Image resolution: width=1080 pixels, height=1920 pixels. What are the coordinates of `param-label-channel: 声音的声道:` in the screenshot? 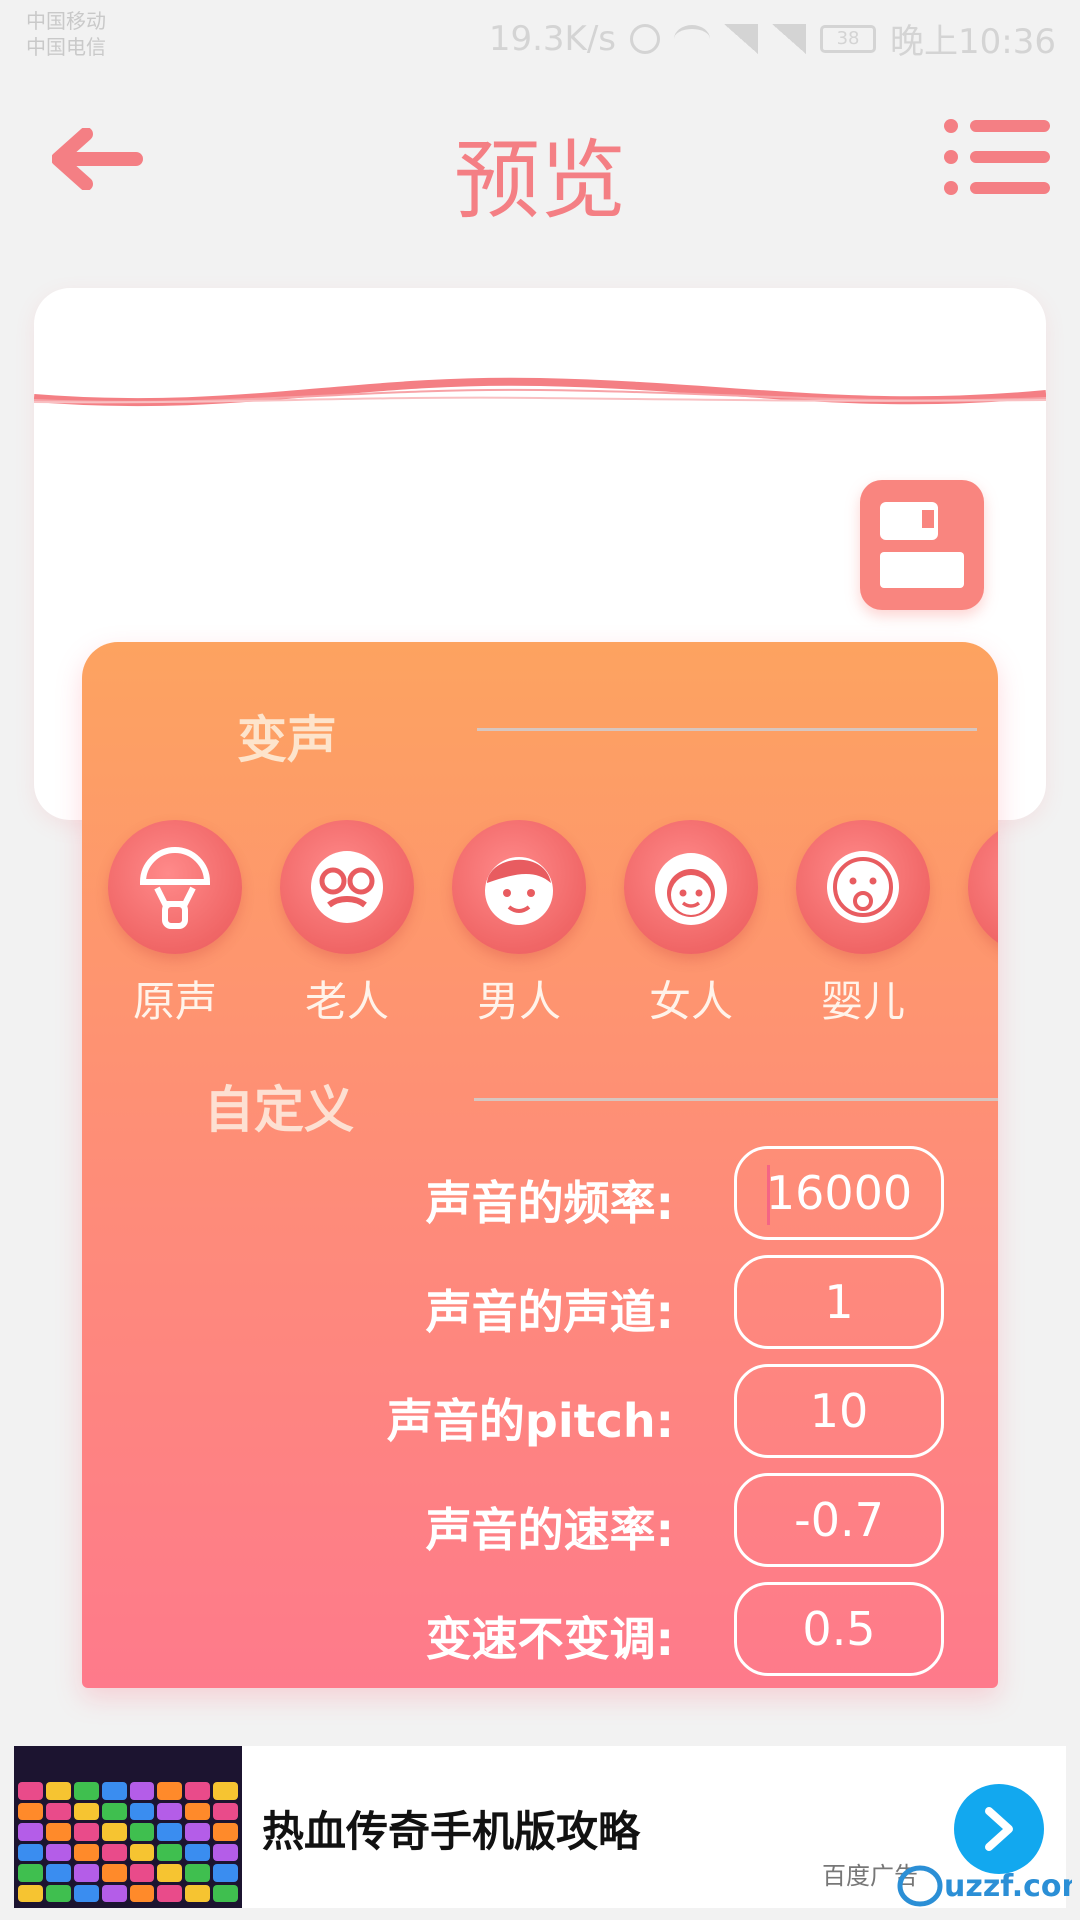 It's located at (549, 1312).